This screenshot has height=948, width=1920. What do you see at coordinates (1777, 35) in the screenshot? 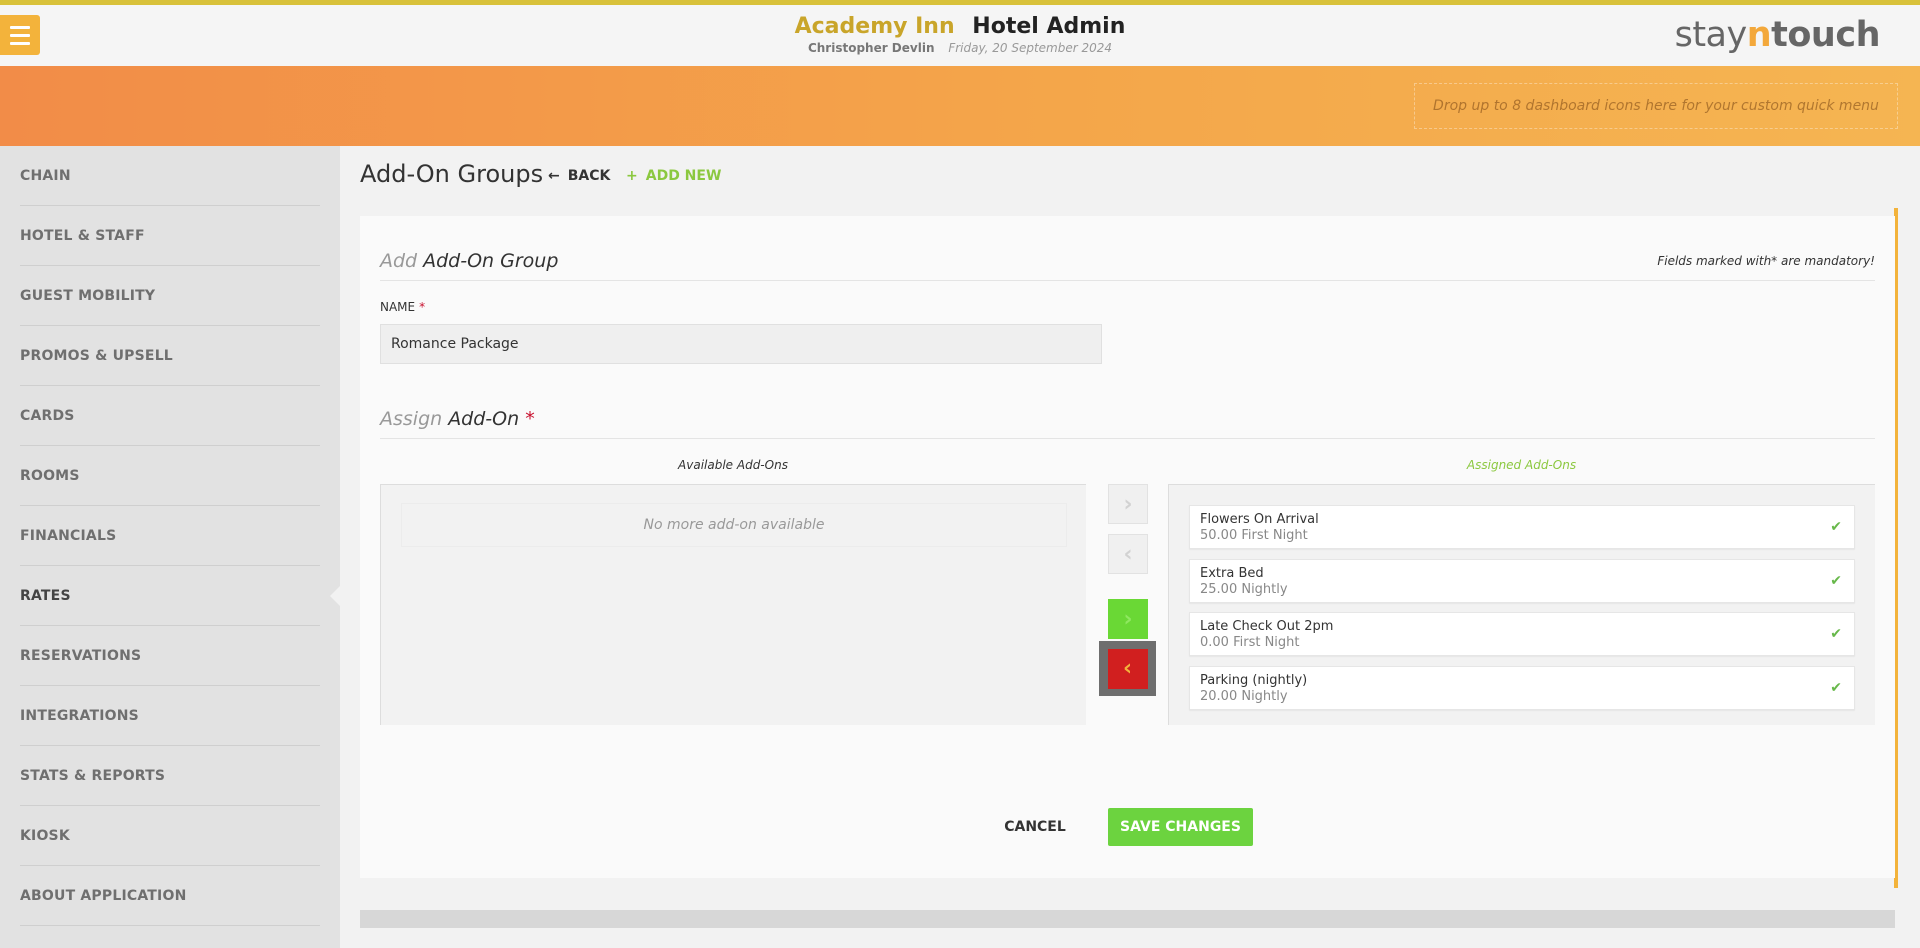
I see `stayntouch-logo: stayntouch` at bounding box center [1777, 35].